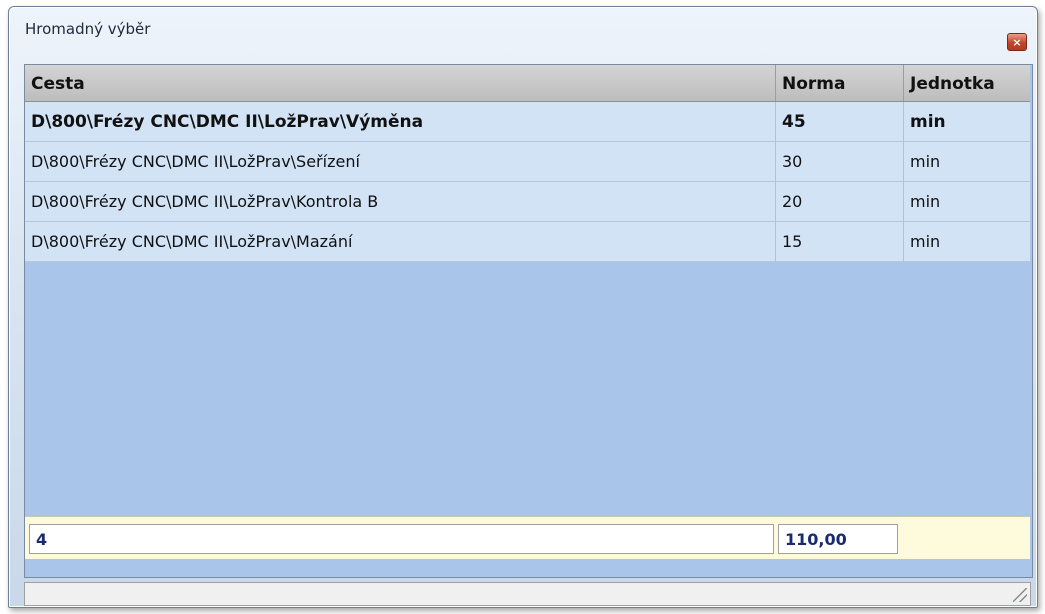  I want to click on grid-footer-summary: 4 110,00, so click(527, 537).